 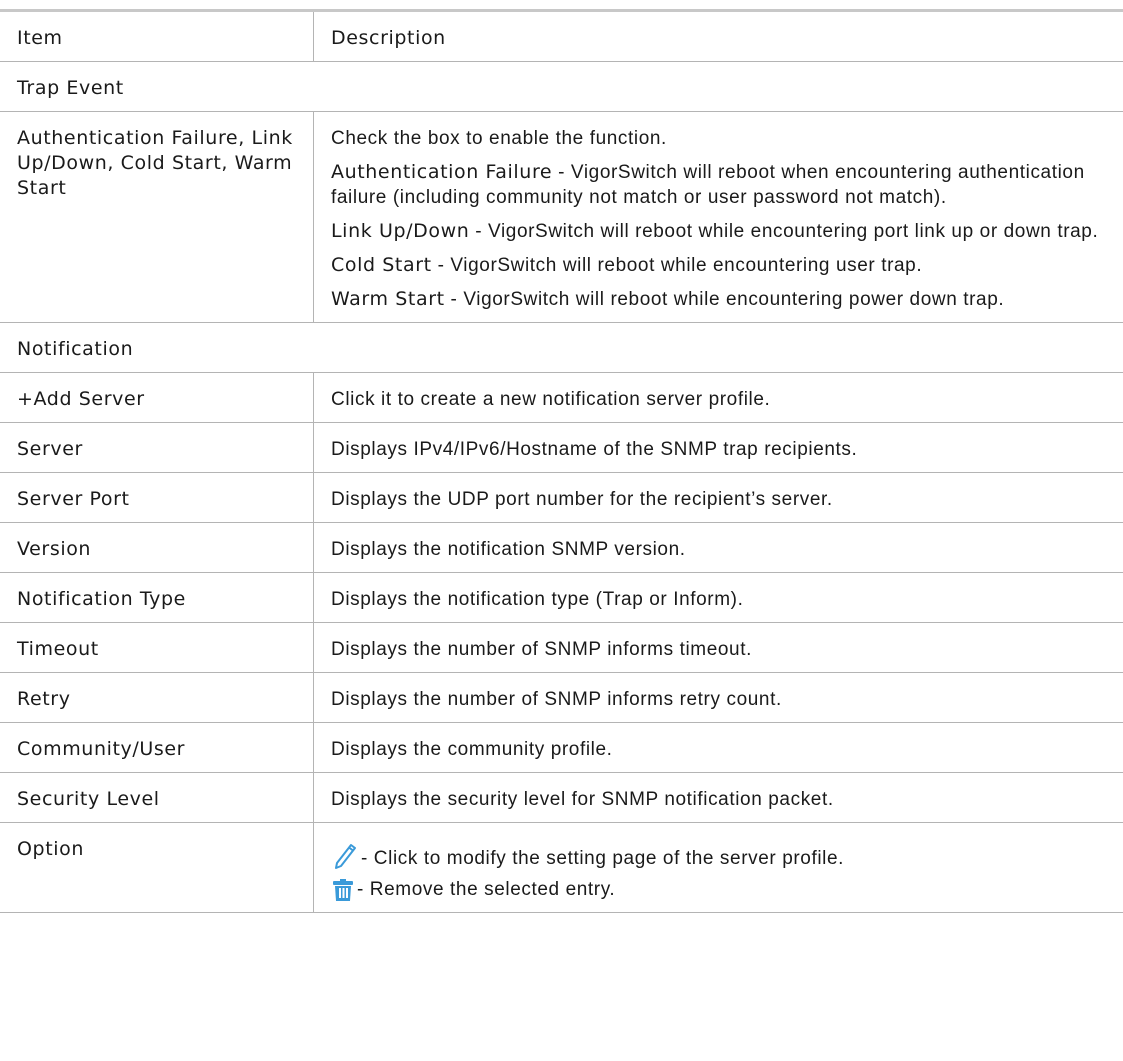 I want to click on item-cell: Timeout, so click(x=157, y=647).